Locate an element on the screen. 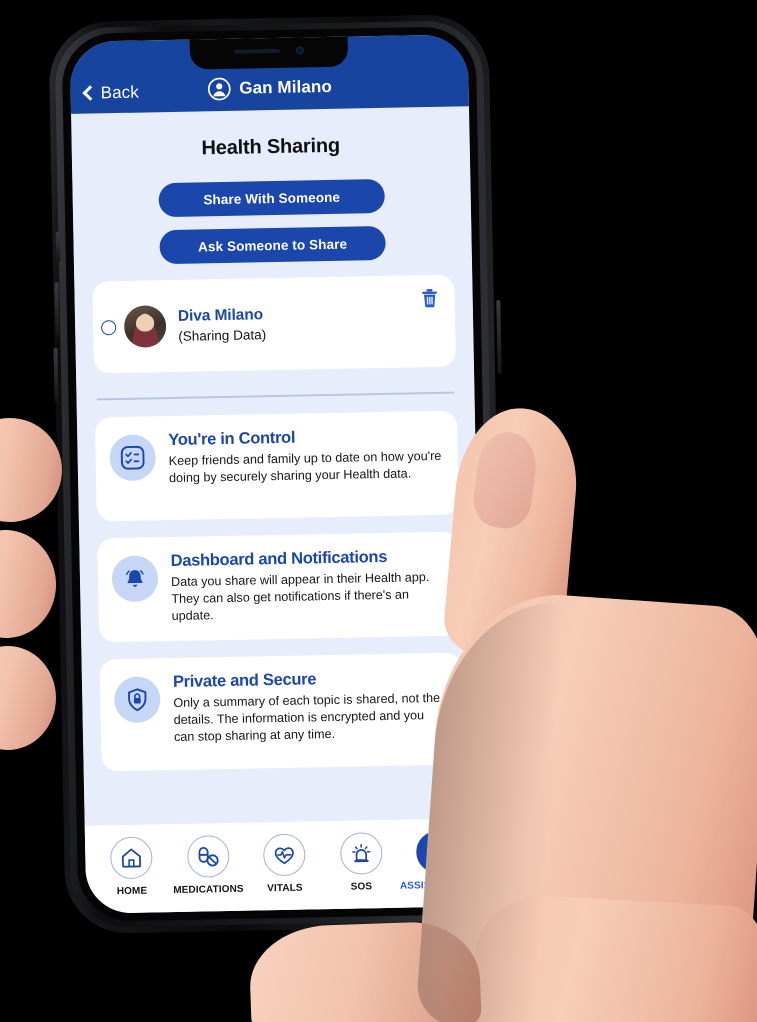  bottom-tab-bar: HOME MEDICATIONS VITALS SOS ASSIST WATCH is located at coordinates (284, 866).